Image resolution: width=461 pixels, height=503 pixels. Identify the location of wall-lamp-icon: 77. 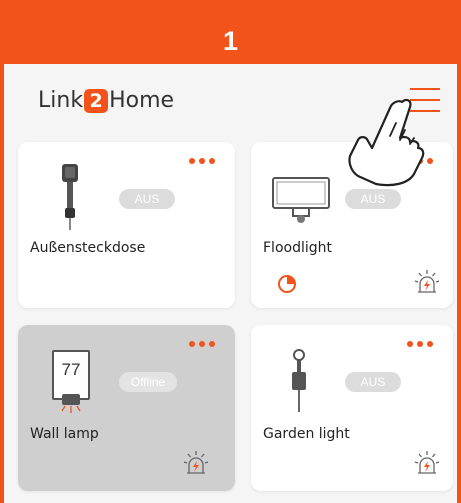
(71, 383).